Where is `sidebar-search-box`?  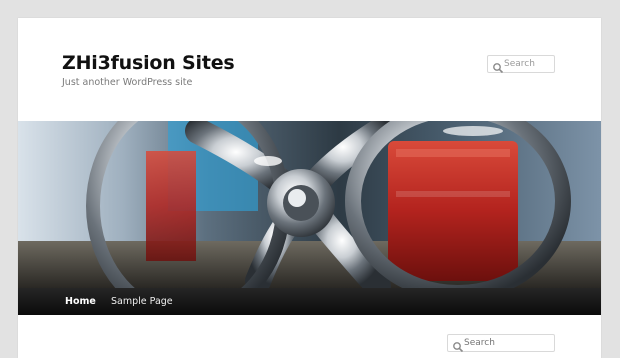 sidebar-search-box is located at coordinates (501, 343).